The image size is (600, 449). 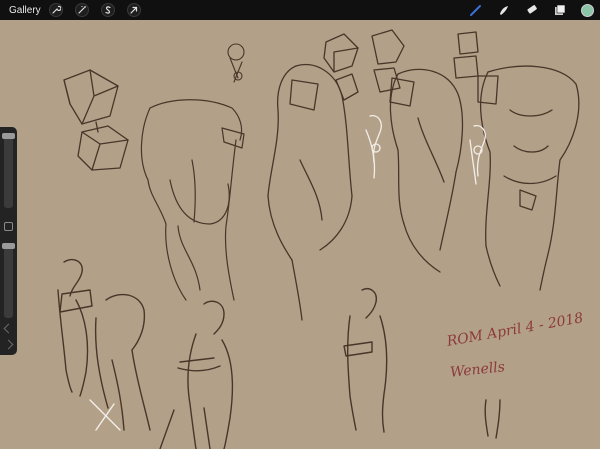 I want to click on small-object-sketch, so click(x=236, y=63).